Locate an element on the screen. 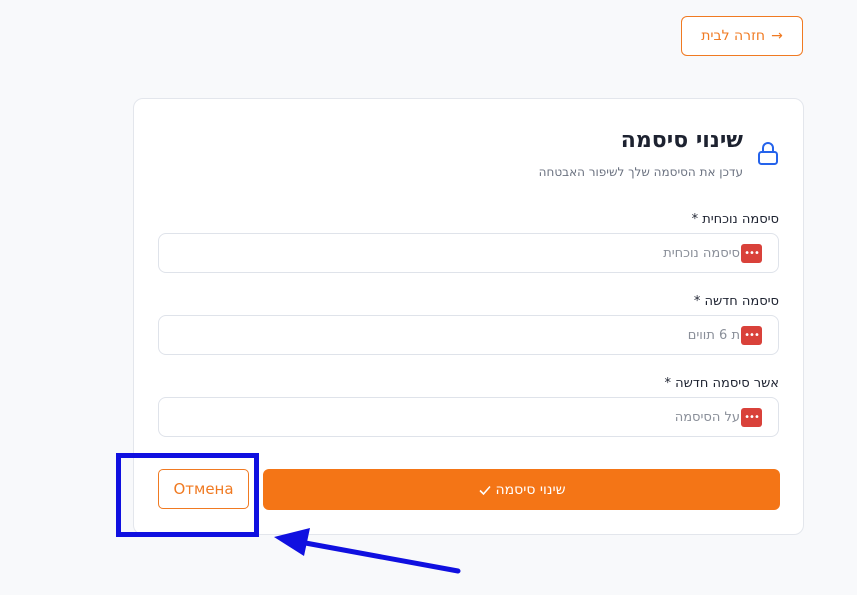 This screenshot has width=857, height=595. annotation-arrow-icon is located at coordinates (367, 551).